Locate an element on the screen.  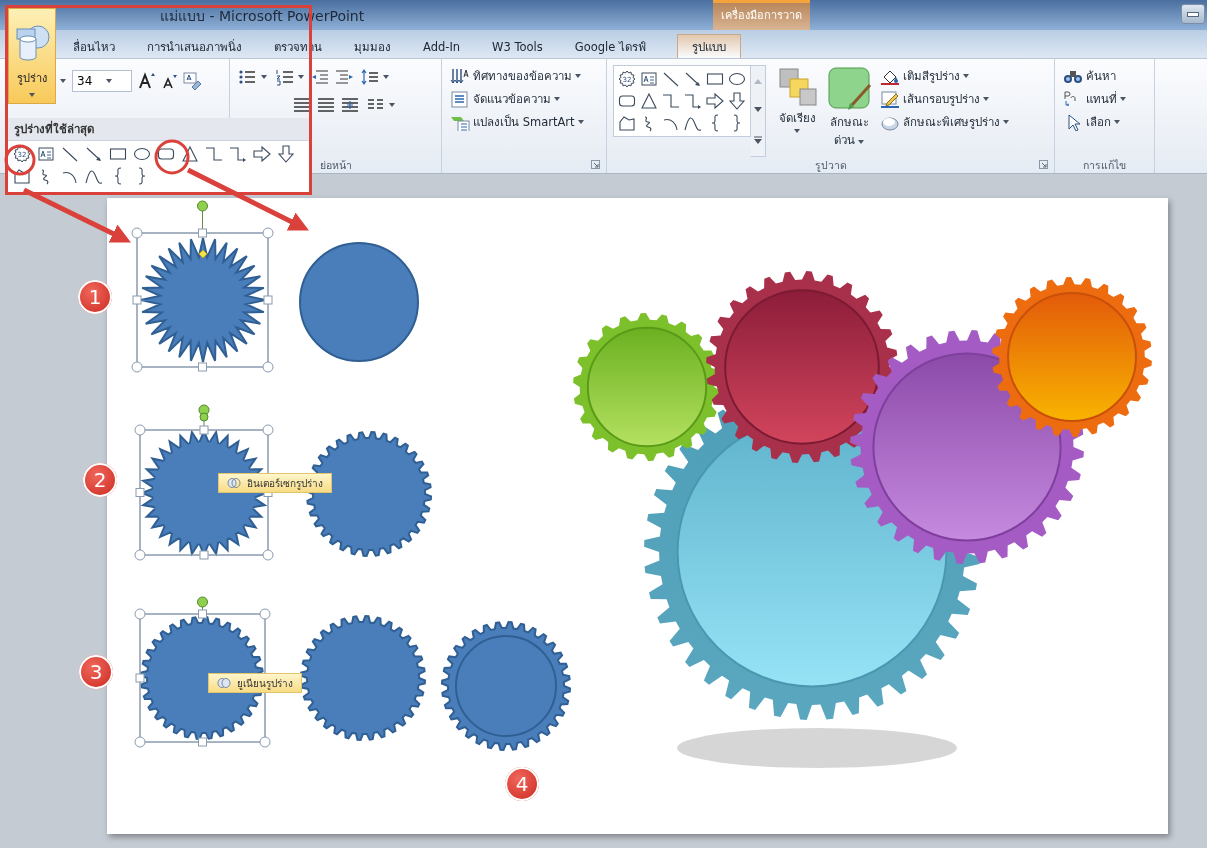
scroll-down-icon is located at coordinates (758, 110).